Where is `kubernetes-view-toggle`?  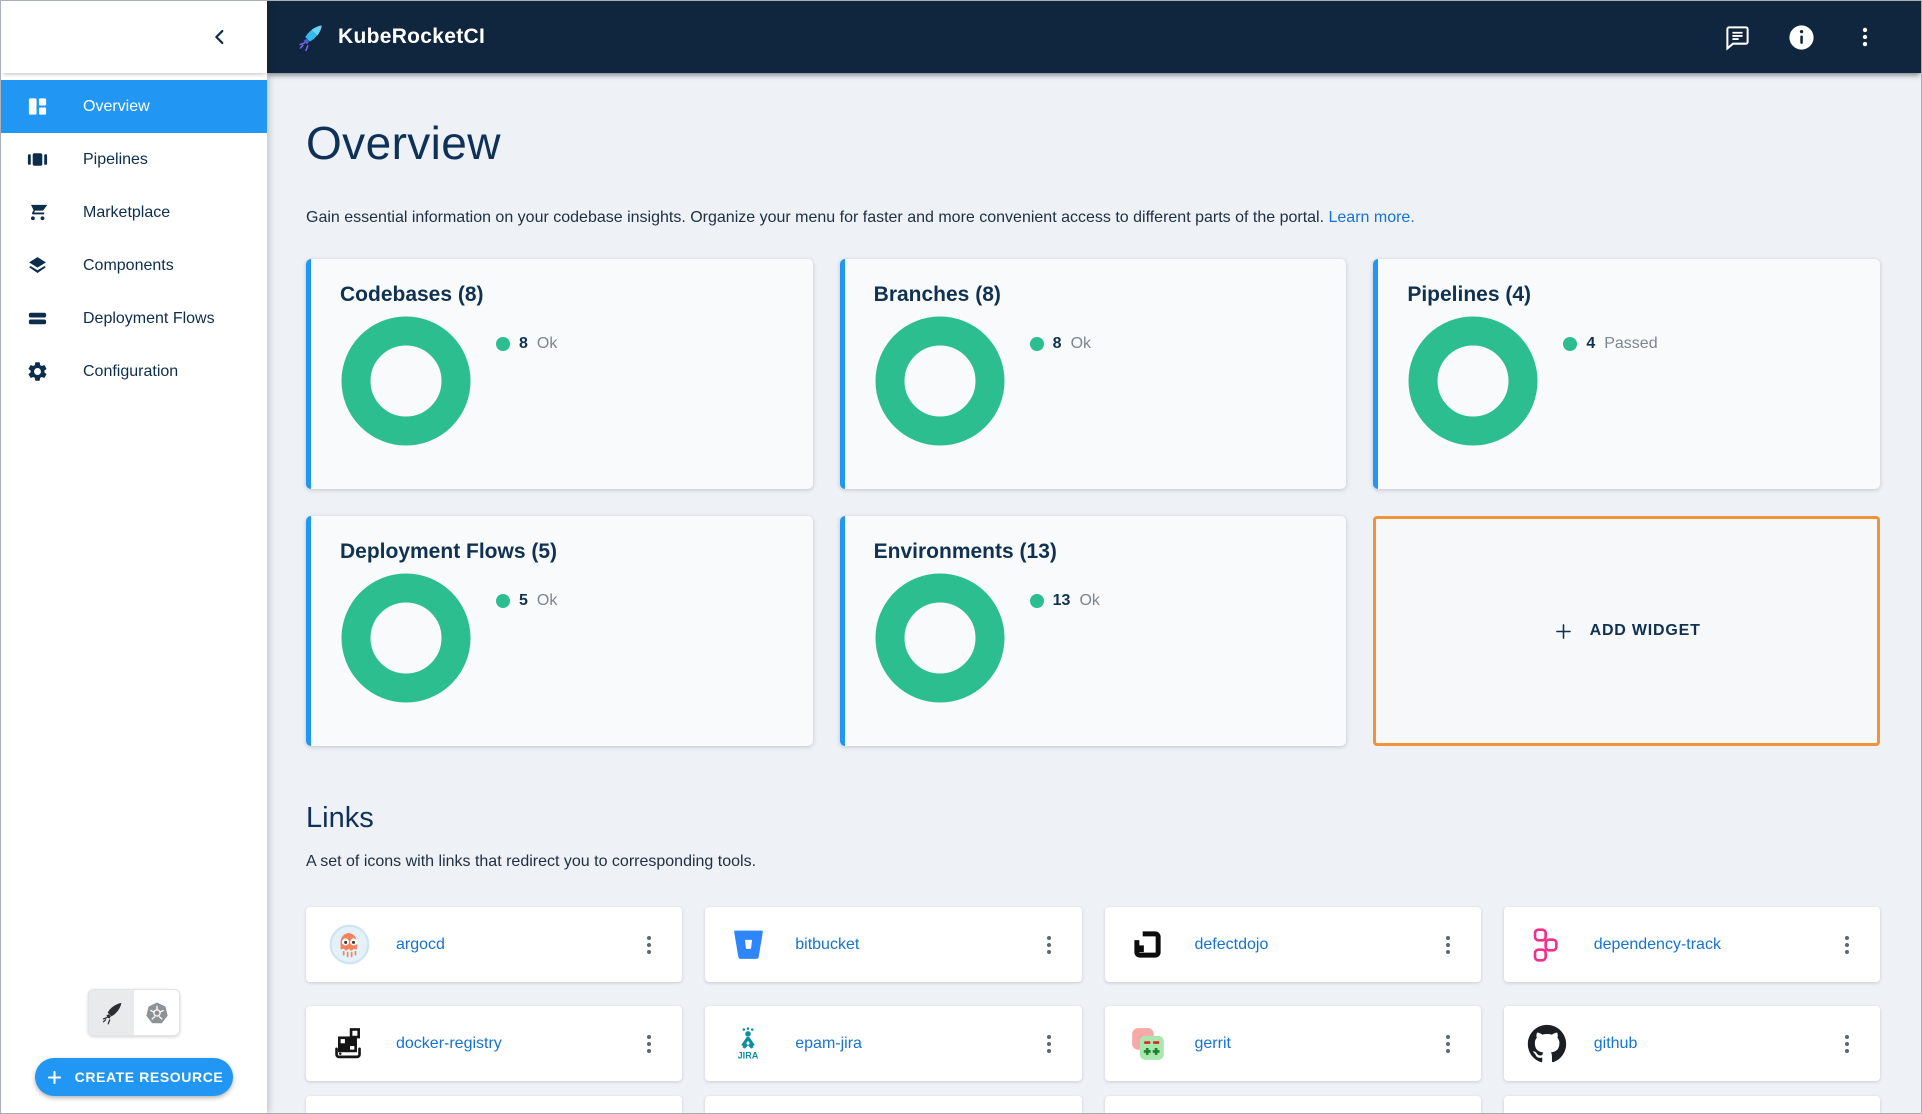
kubernetes-view-toggle is located at coordinates (156, 1012).